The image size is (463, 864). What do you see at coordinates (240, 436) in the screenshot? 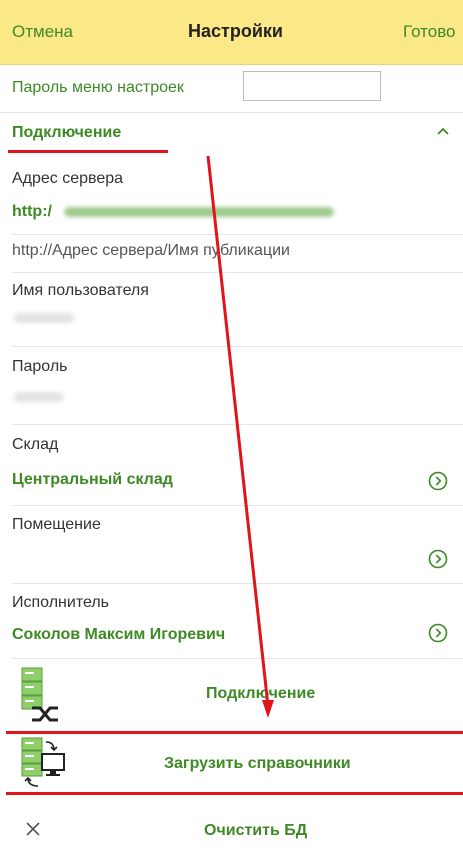
I see `annotation-arrow` at bounding box center [240, 436].